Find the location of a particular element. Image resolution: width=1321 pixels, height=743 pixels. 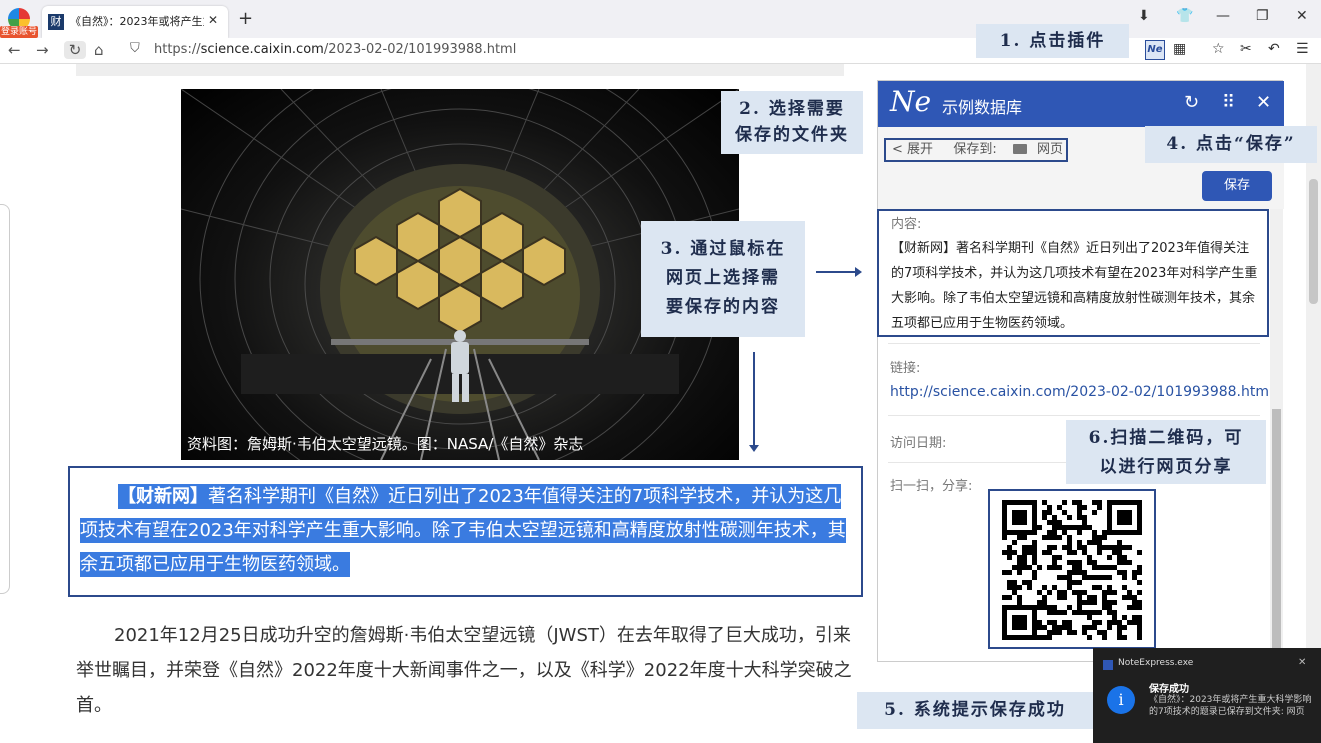

url-path: /2023-02-02/101993988.html is located at coordinates (420, 49).